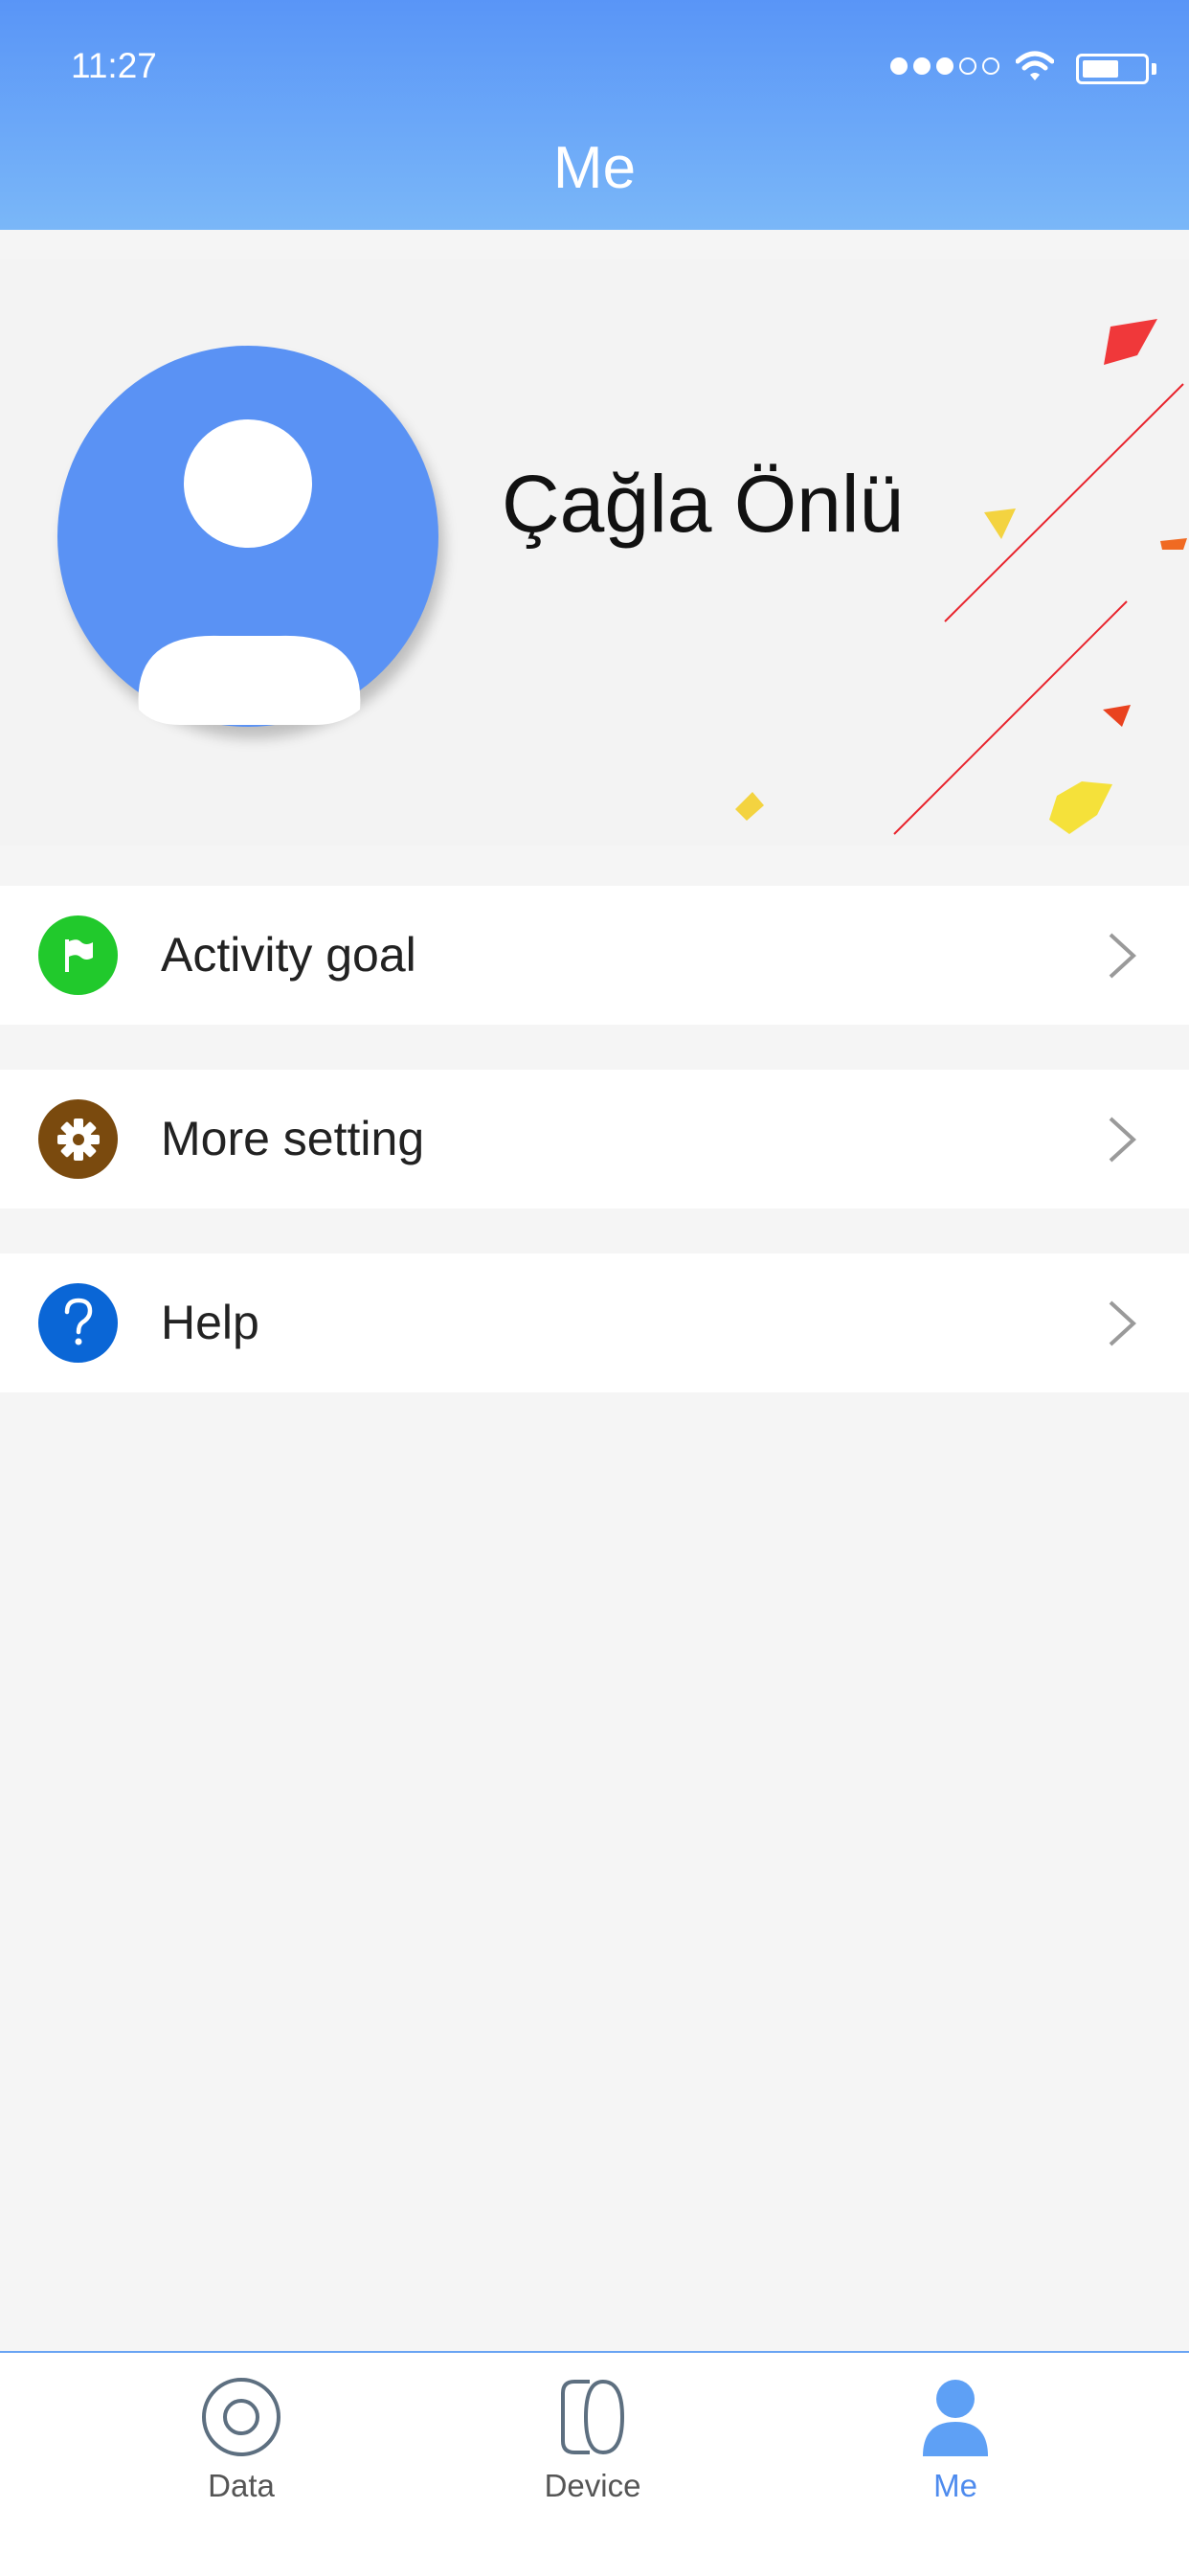 The width and height of the screenshot is (1189, 2576). What do you see at coordinates (78, 1139) in the screenshot?
I see `gear-icon` at bounding box center [78, 1139].